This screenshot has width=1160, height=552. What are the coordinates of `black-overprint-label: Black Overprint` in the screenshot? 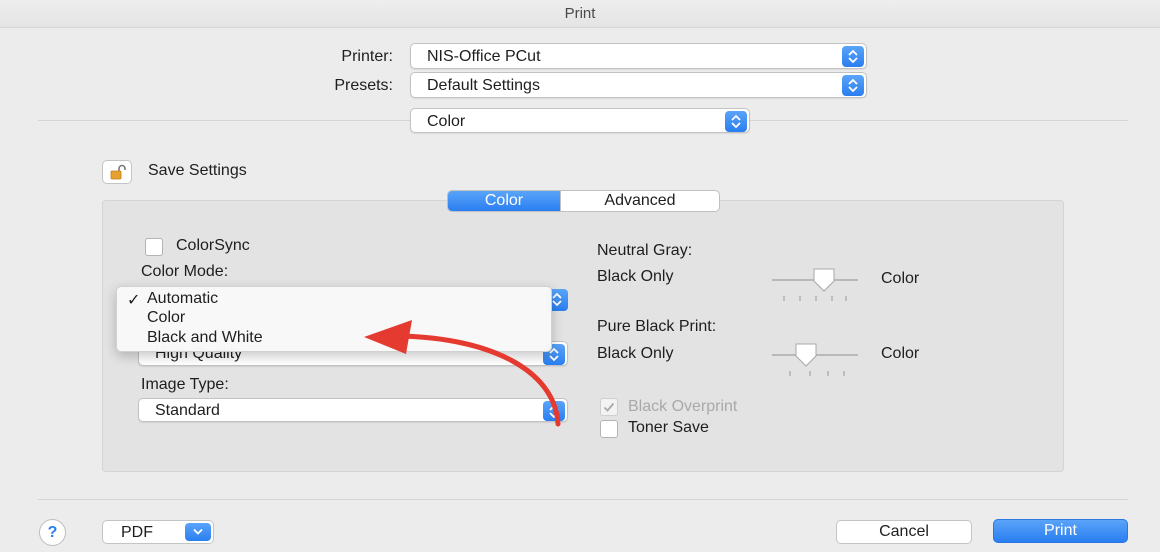 It's located at (683, 406).